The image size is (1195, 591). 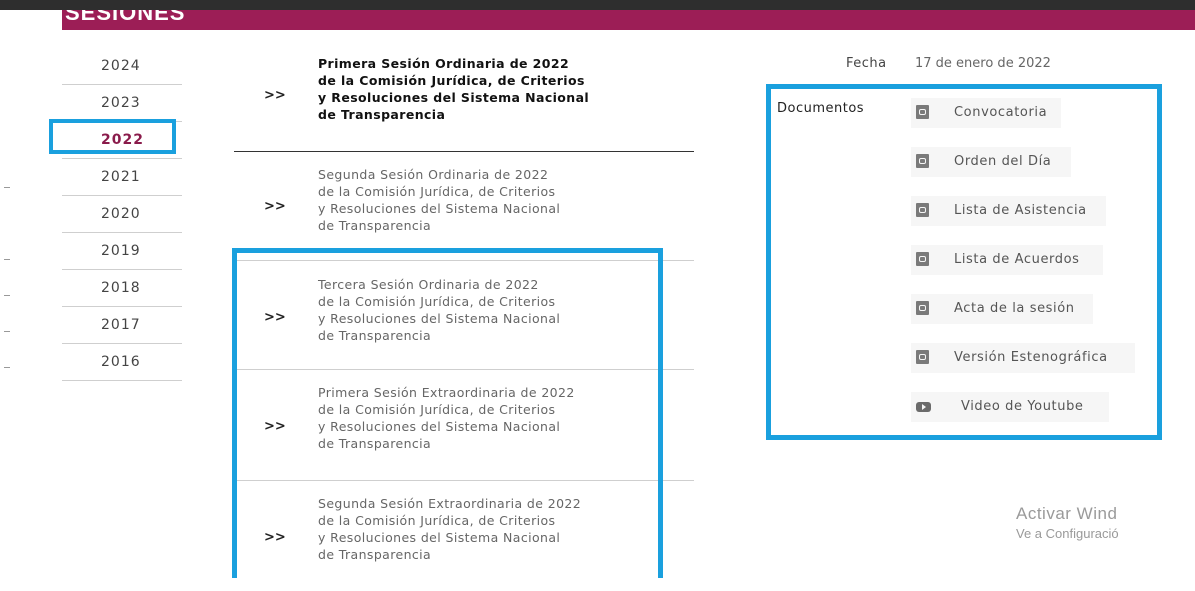 What do you see at coordinates (866, 63) in the screenshot?
I see `fecha-label: Fecha` at bounding box center [866, 63].